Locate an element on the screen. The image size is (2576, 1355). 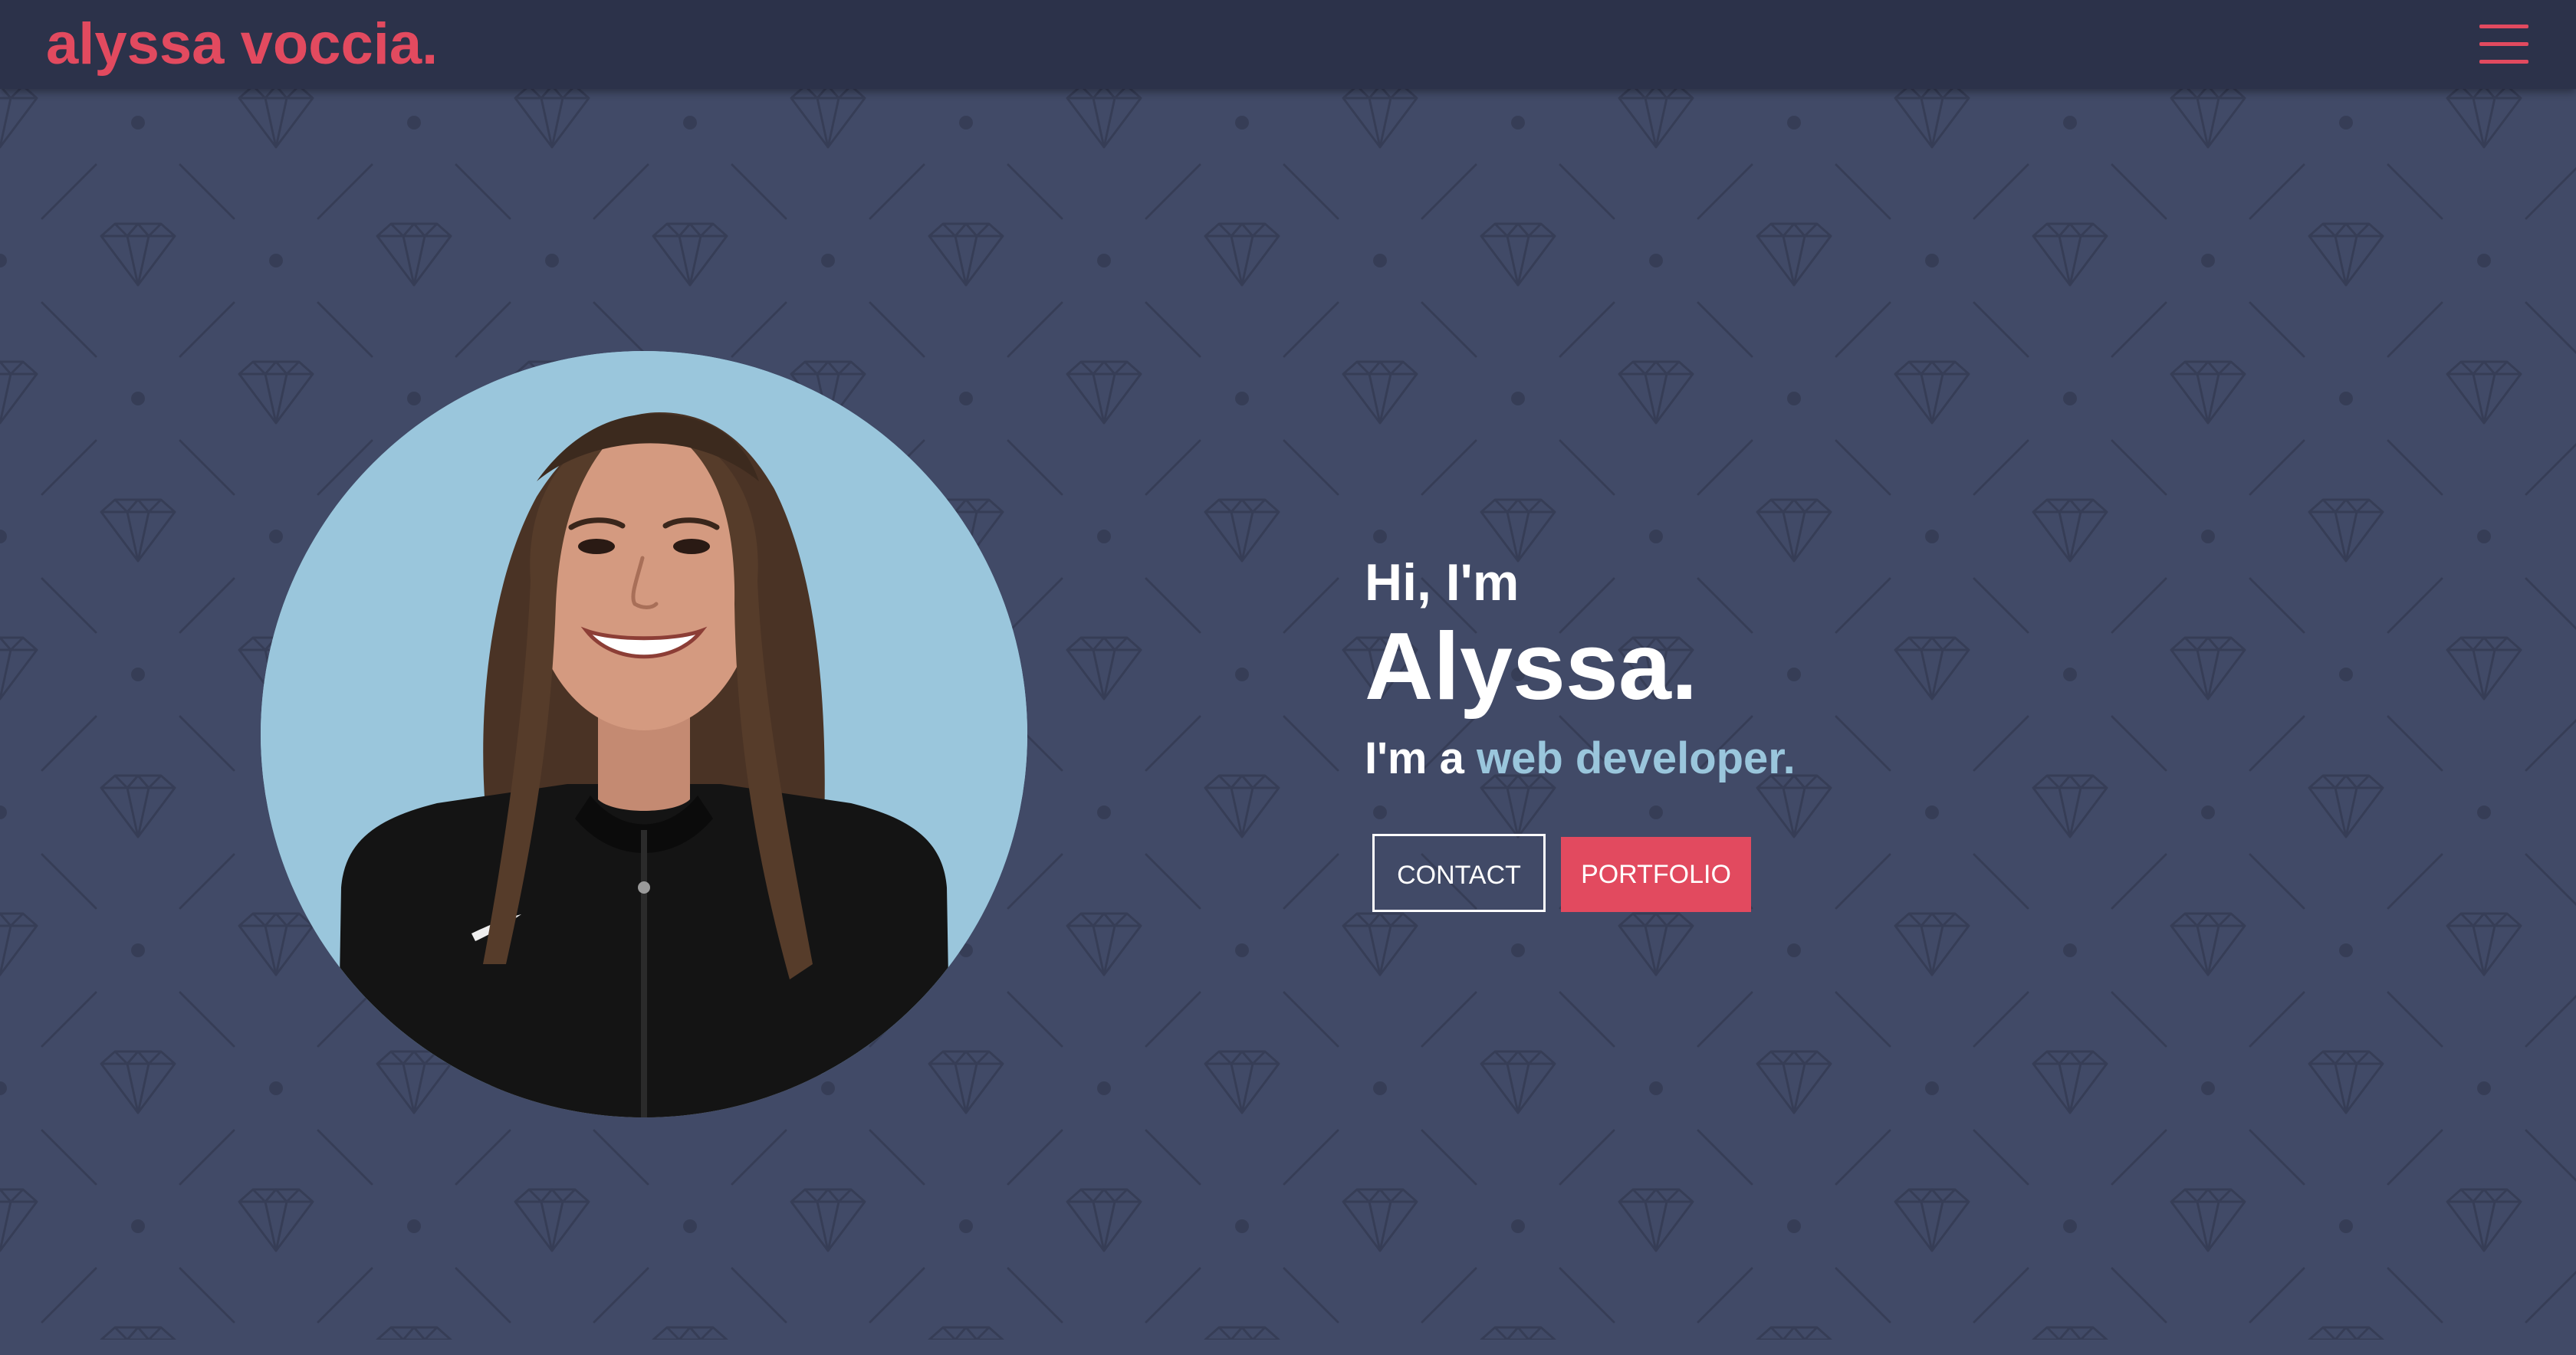
hero-role-prefix: I'm a is located at coordinates (1421, 758).